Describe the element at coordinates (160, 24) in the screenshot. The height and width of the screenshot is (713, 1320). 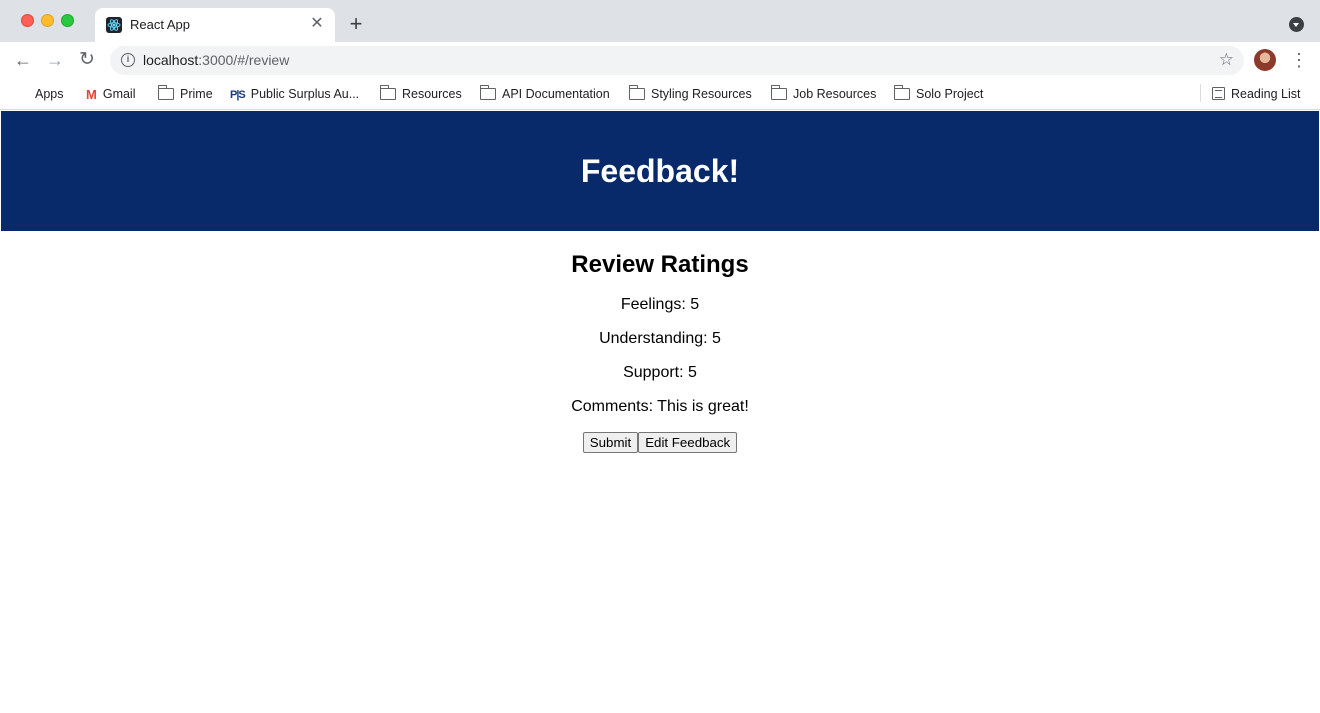
I see `tab-title: React App` at that location.